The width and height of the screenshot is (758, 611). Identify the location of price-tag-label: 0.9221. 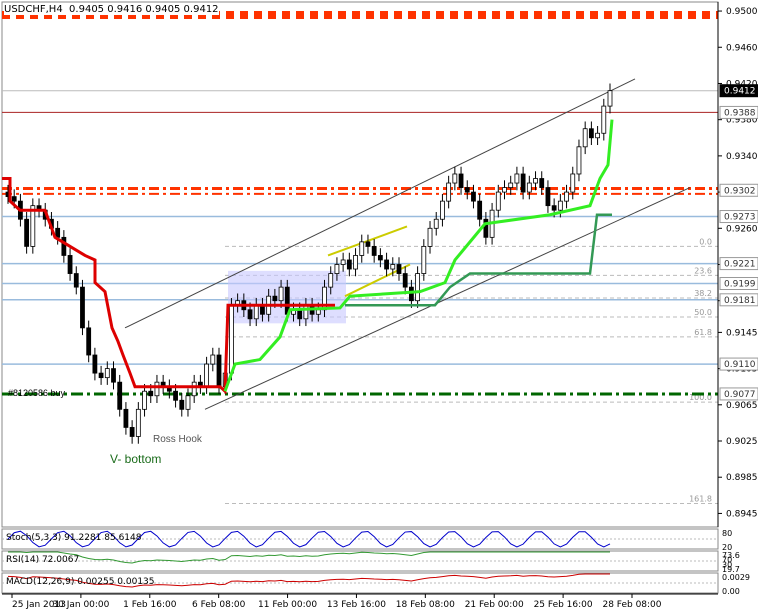
(740, 265).